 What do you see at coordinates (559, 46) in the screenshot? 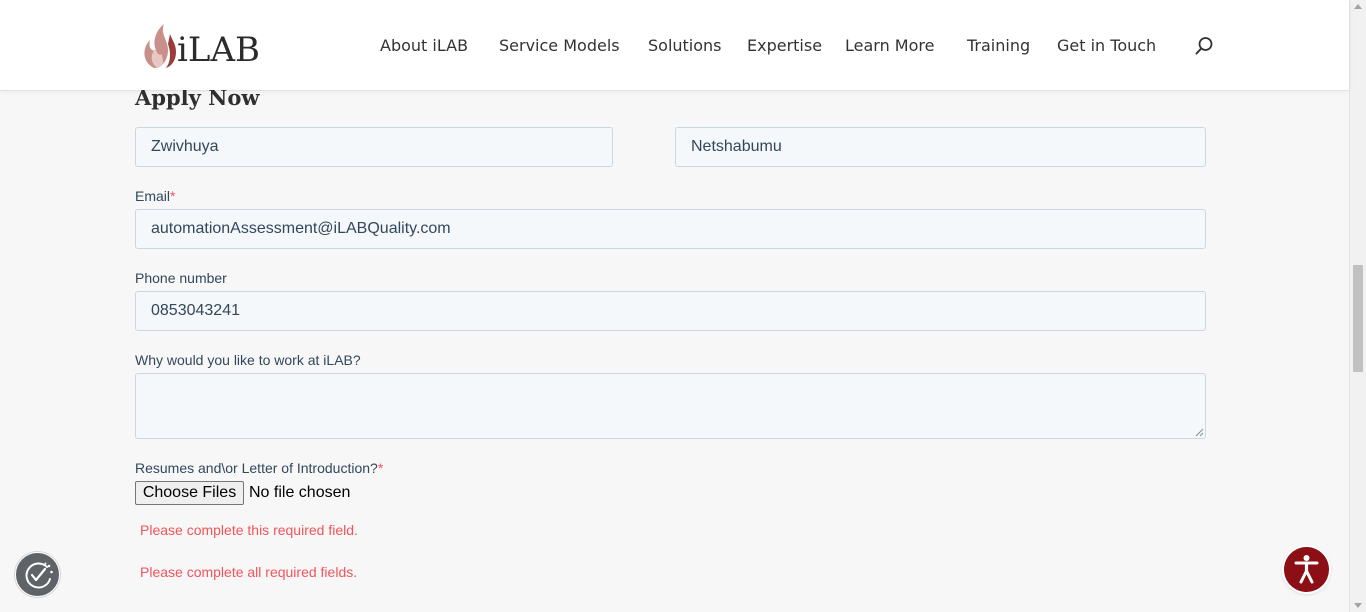
I see `nav-service-models: Service Models` at bounding box center [559, 46].